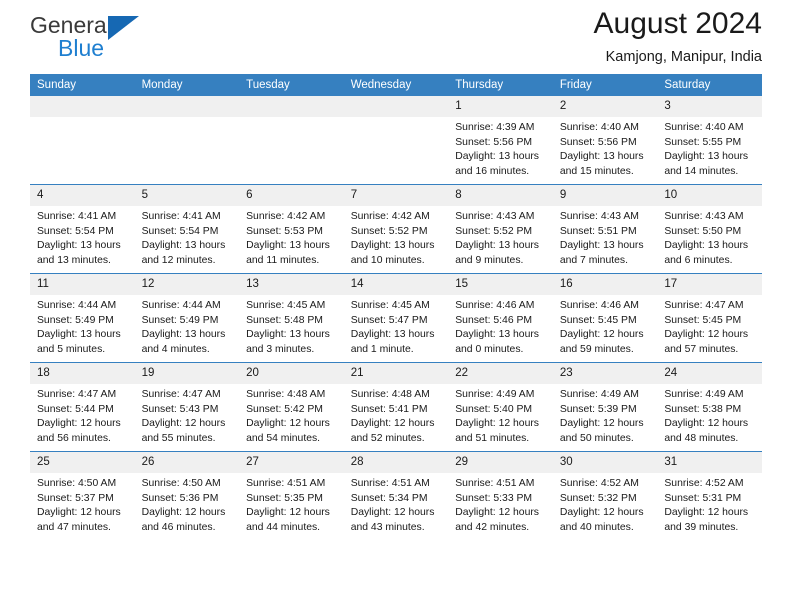 This screenshot has height=612, width=792. Describe the element at coordinates (701, 527) in the screenshot. I see `daylight-duration-line2: and 39 minutes.` at that location.